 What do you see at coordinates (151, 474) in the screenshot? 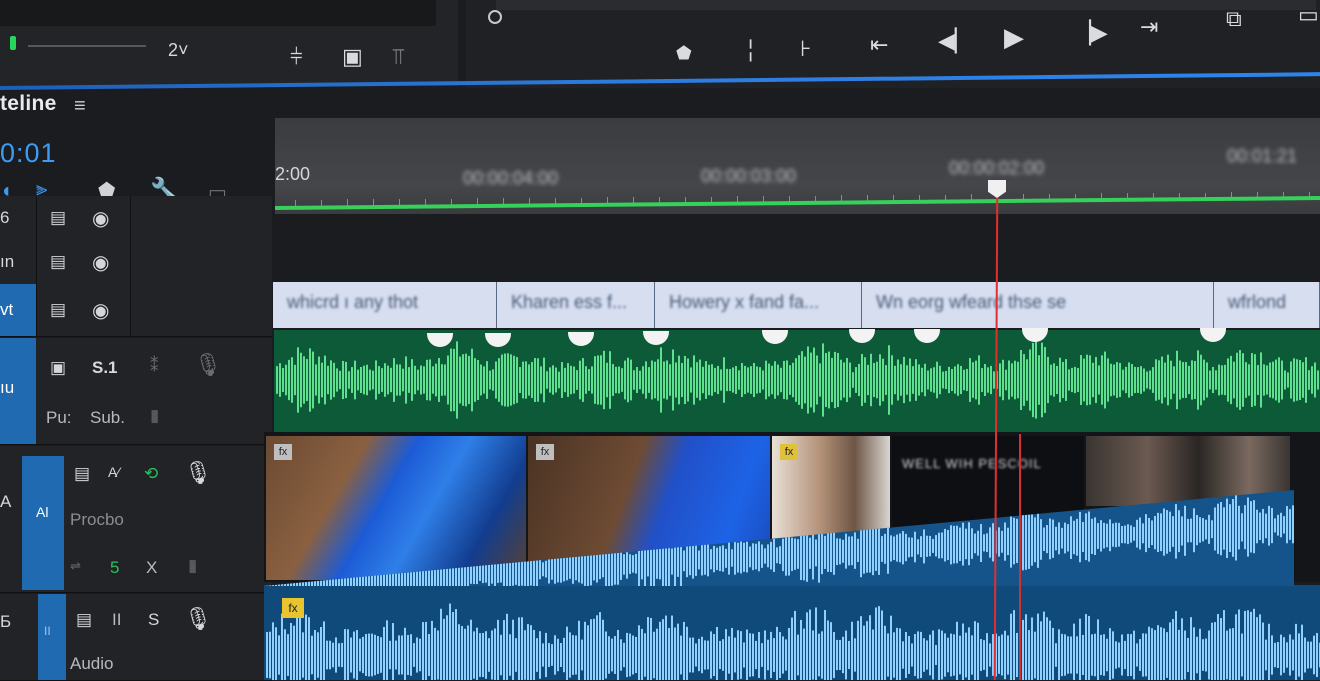
I see `sync-icon: ⟲` at bounding box center [151, 474].